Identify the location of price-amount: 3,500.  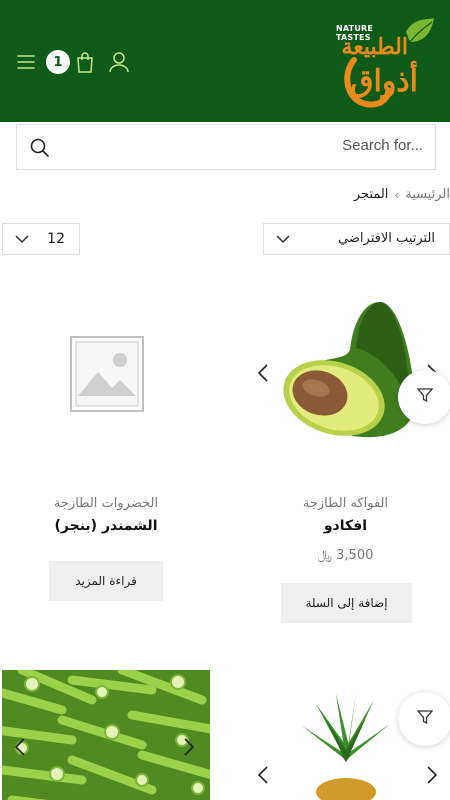
(355, 555).